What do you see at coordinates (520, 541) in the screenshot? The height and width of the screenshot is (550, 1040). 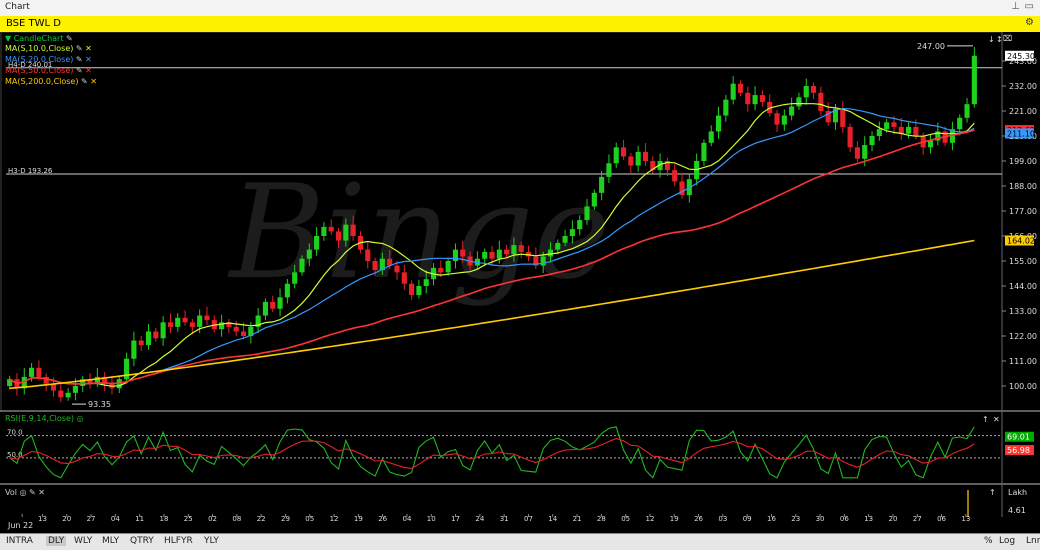 I see `timeframe-bar: INTRA DLY WLY MLY QTRY HLFYR YLY% Log Lnr` at bounding box center [520, 541].